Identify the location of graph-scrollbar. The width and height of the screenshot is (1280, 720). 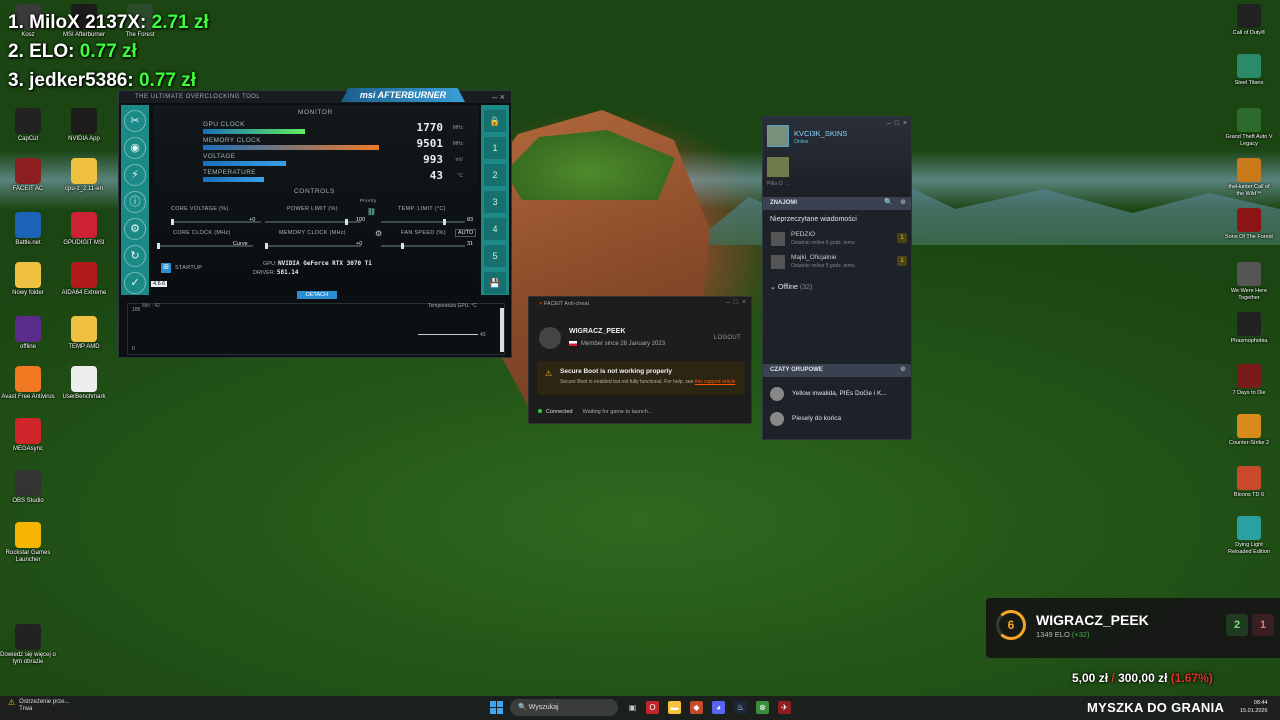
(502, 330).